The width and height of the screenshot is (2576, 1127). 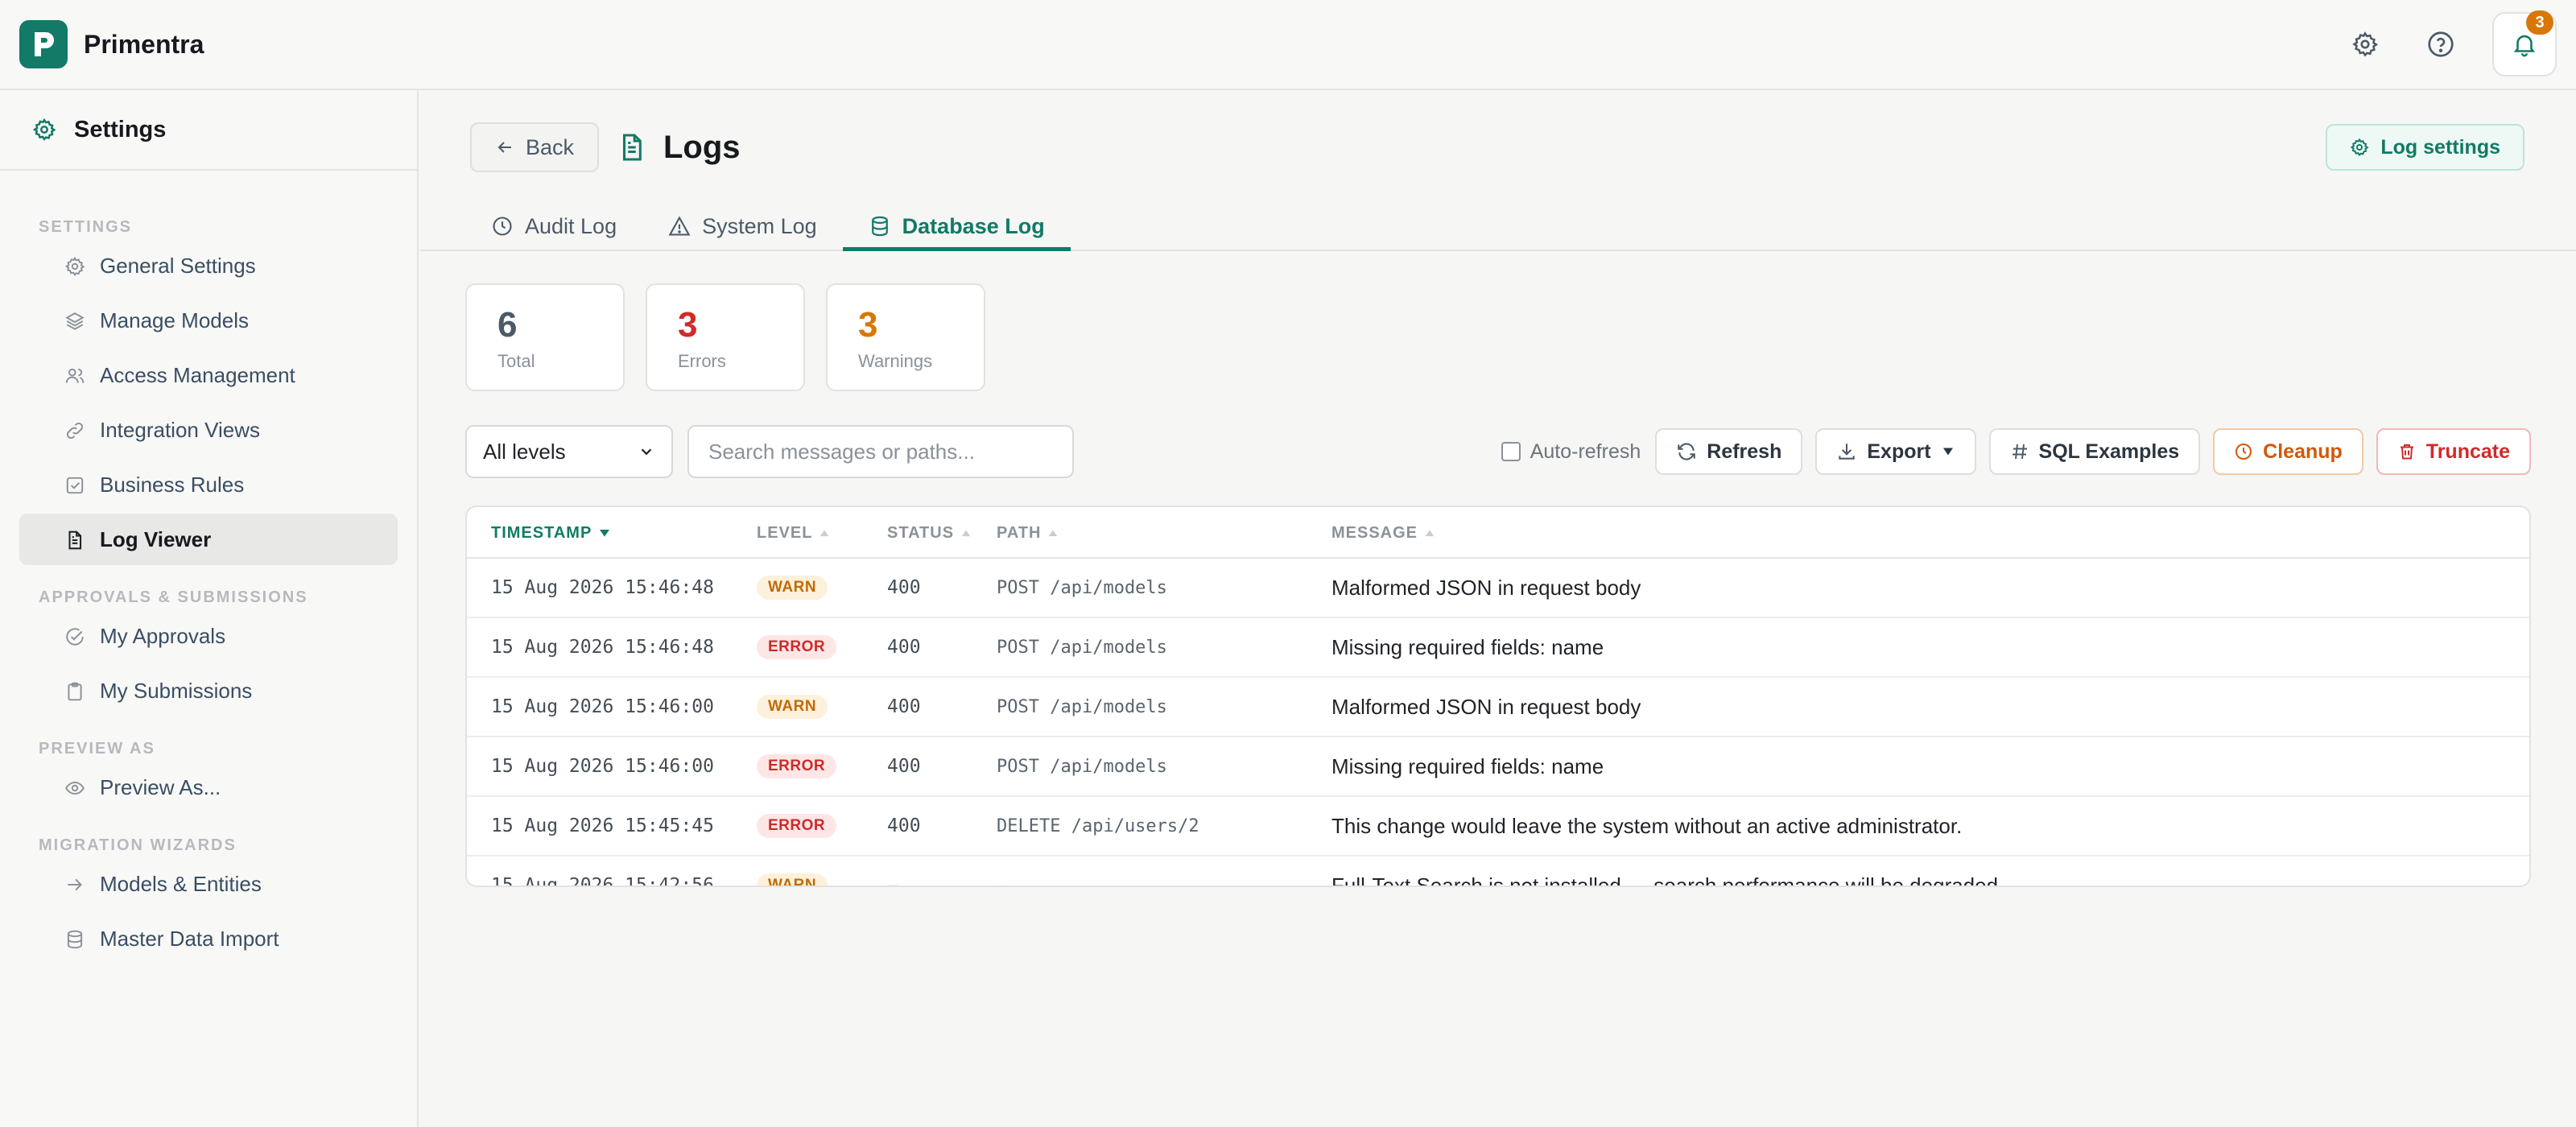 What do you see at coordinates (602, 825) in the screenshot?
I see `cell-timestamp: 15 Aug 2026 15:45:45` at bounding box center [602, 825].